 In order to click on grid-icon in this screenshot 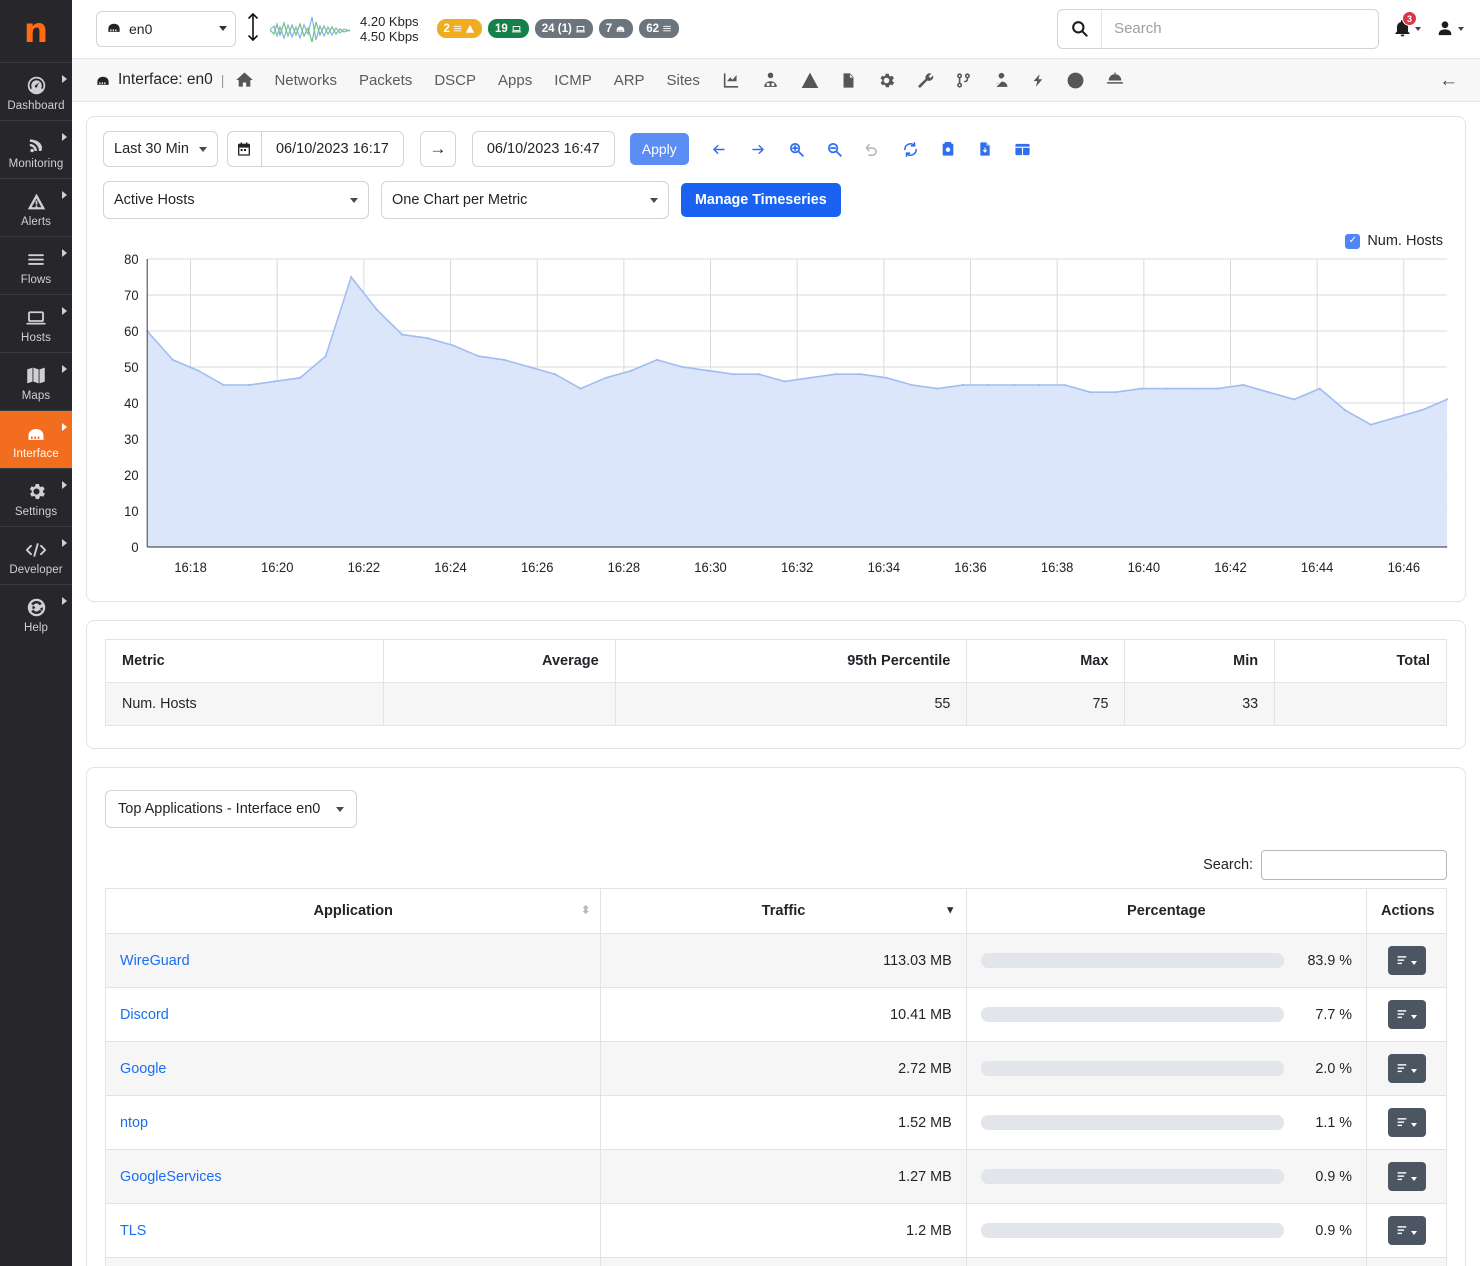, I will do `click(1022, 149)`.